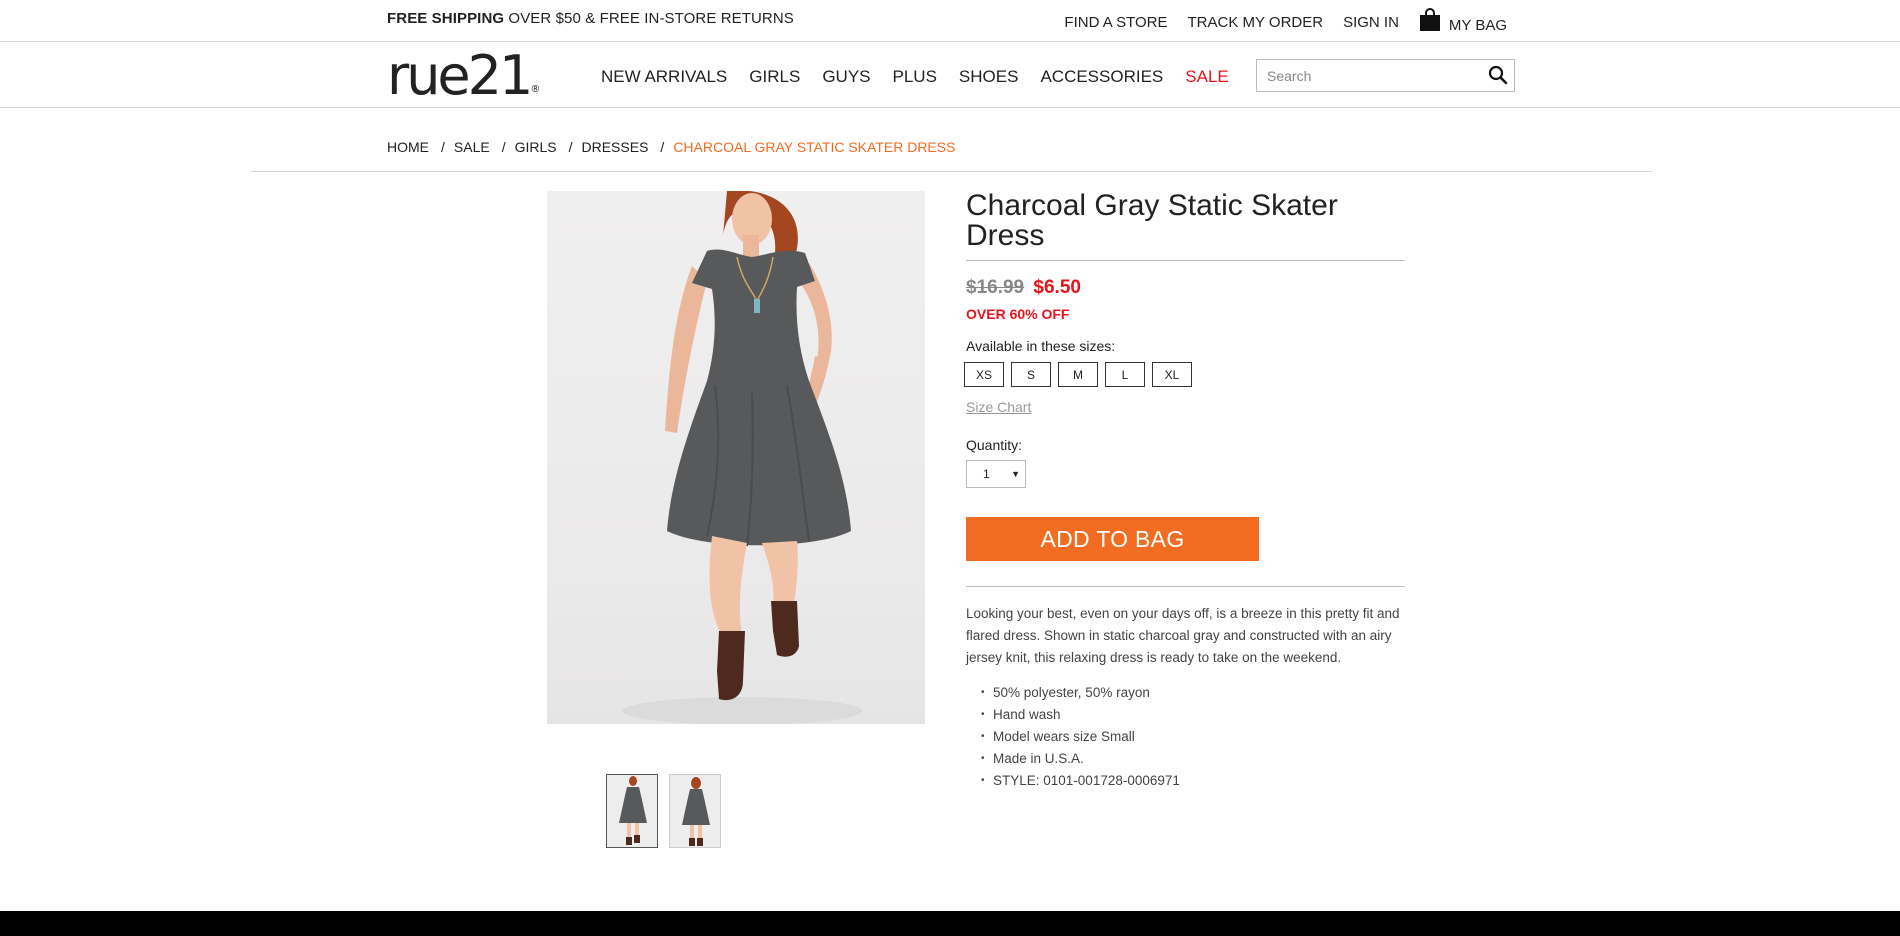  Describe the element at coordinates (460, 75) in the screenshot. I see `logo-text: rue21` at that location.